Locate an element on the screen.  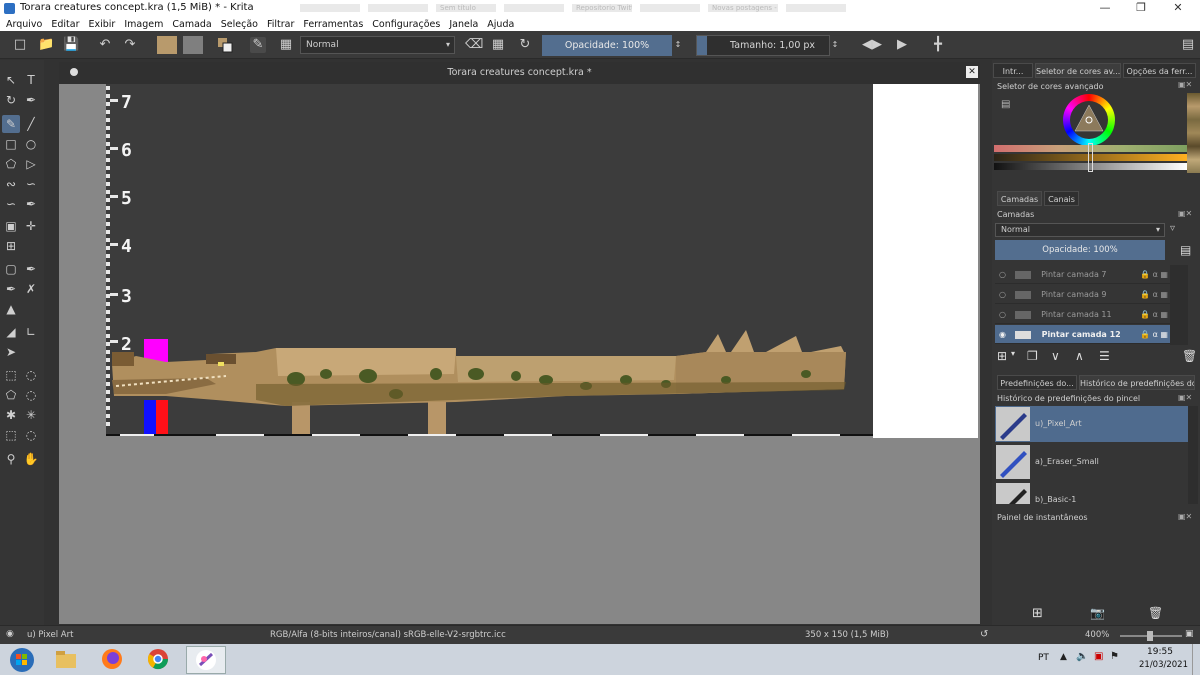
menu-ajuda: Ajuda is located at coordinates (500, 24).